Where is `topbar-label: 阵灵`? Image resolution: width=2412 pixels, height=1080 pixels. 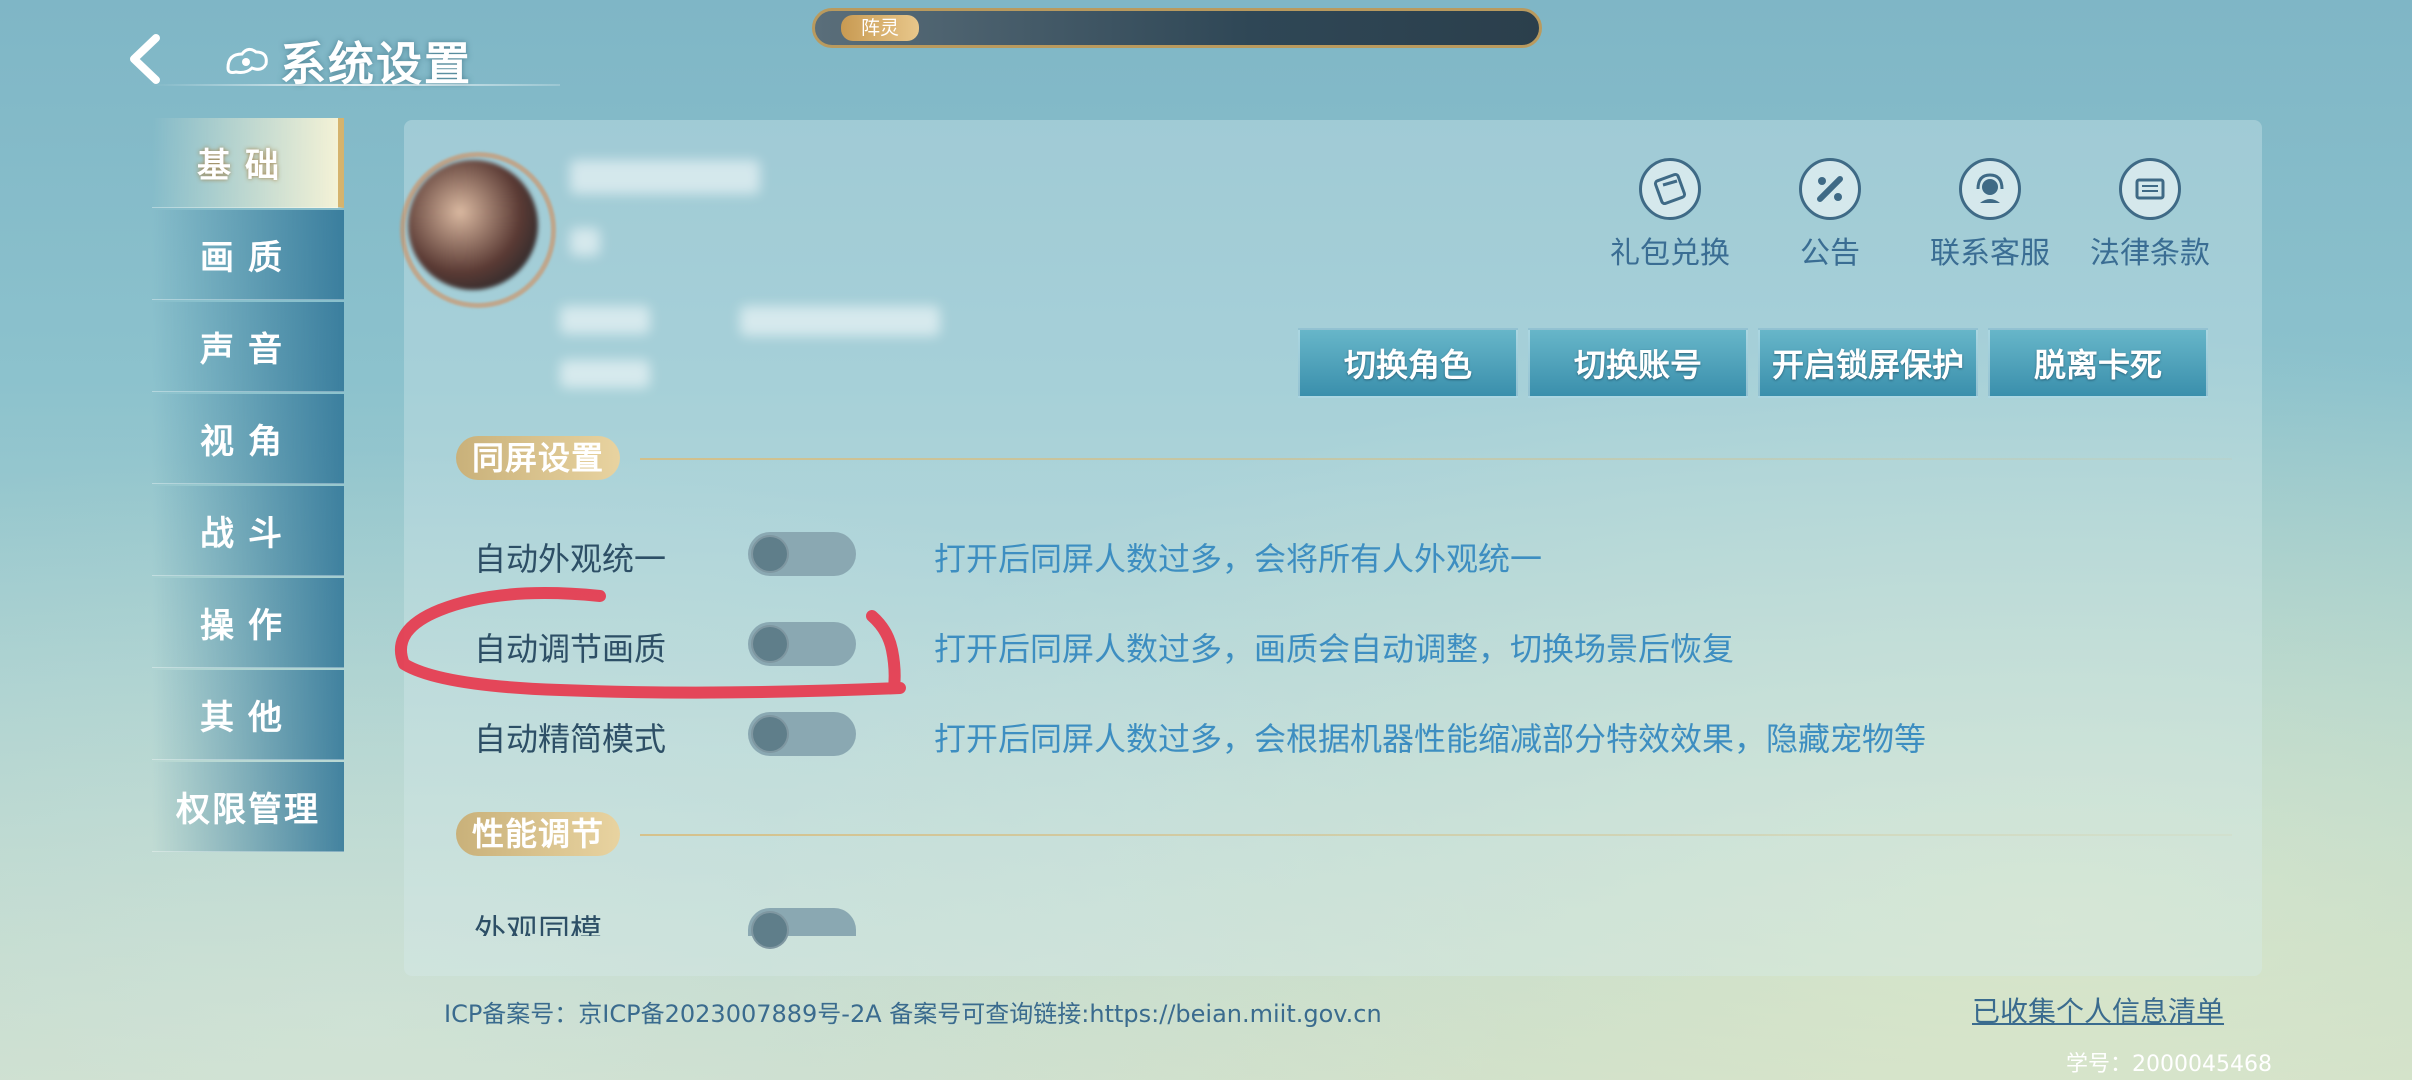 topbar-label: 阵灵 is located at coordinates (880, 28).